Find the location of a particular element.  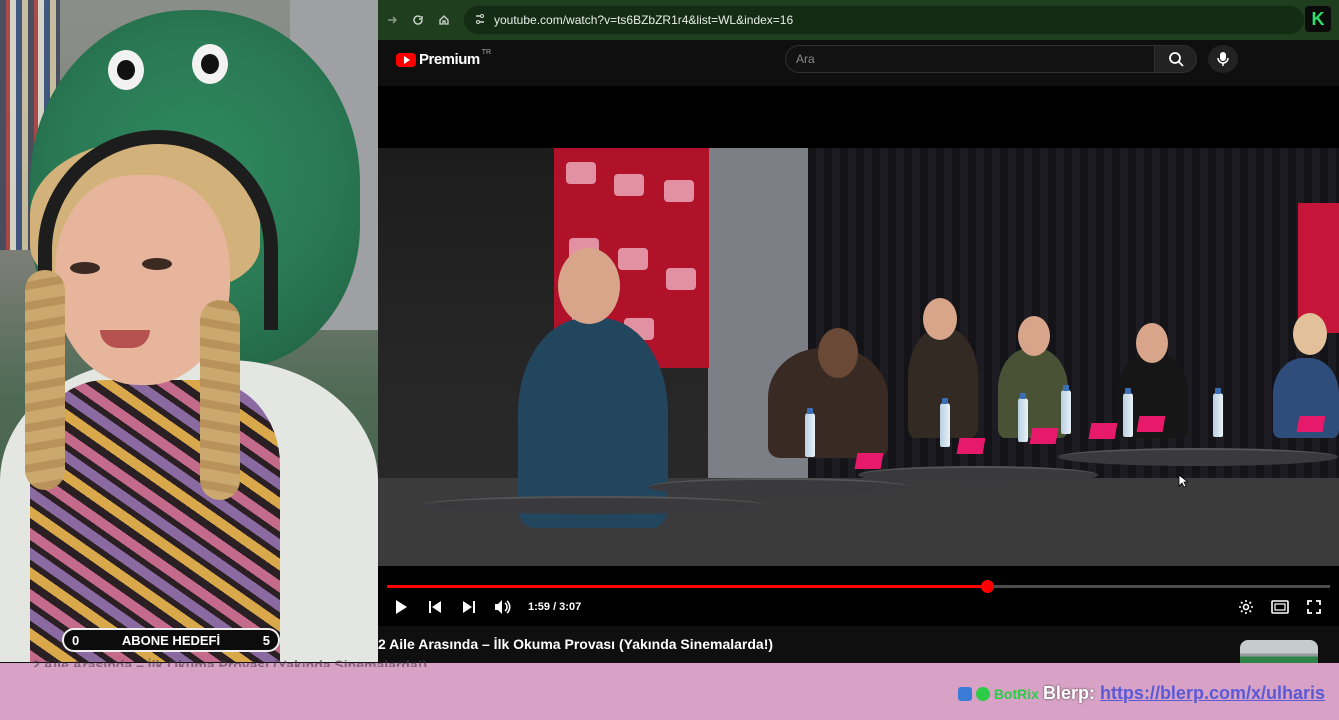

search-button is located at coordinates (1176, 59).